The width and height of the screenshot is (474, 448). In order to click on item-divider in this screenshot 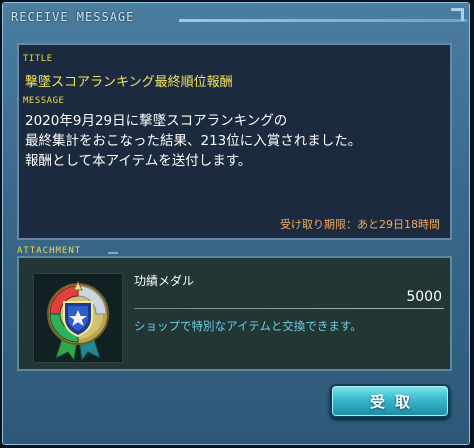, I will do `click(289, 308)`.